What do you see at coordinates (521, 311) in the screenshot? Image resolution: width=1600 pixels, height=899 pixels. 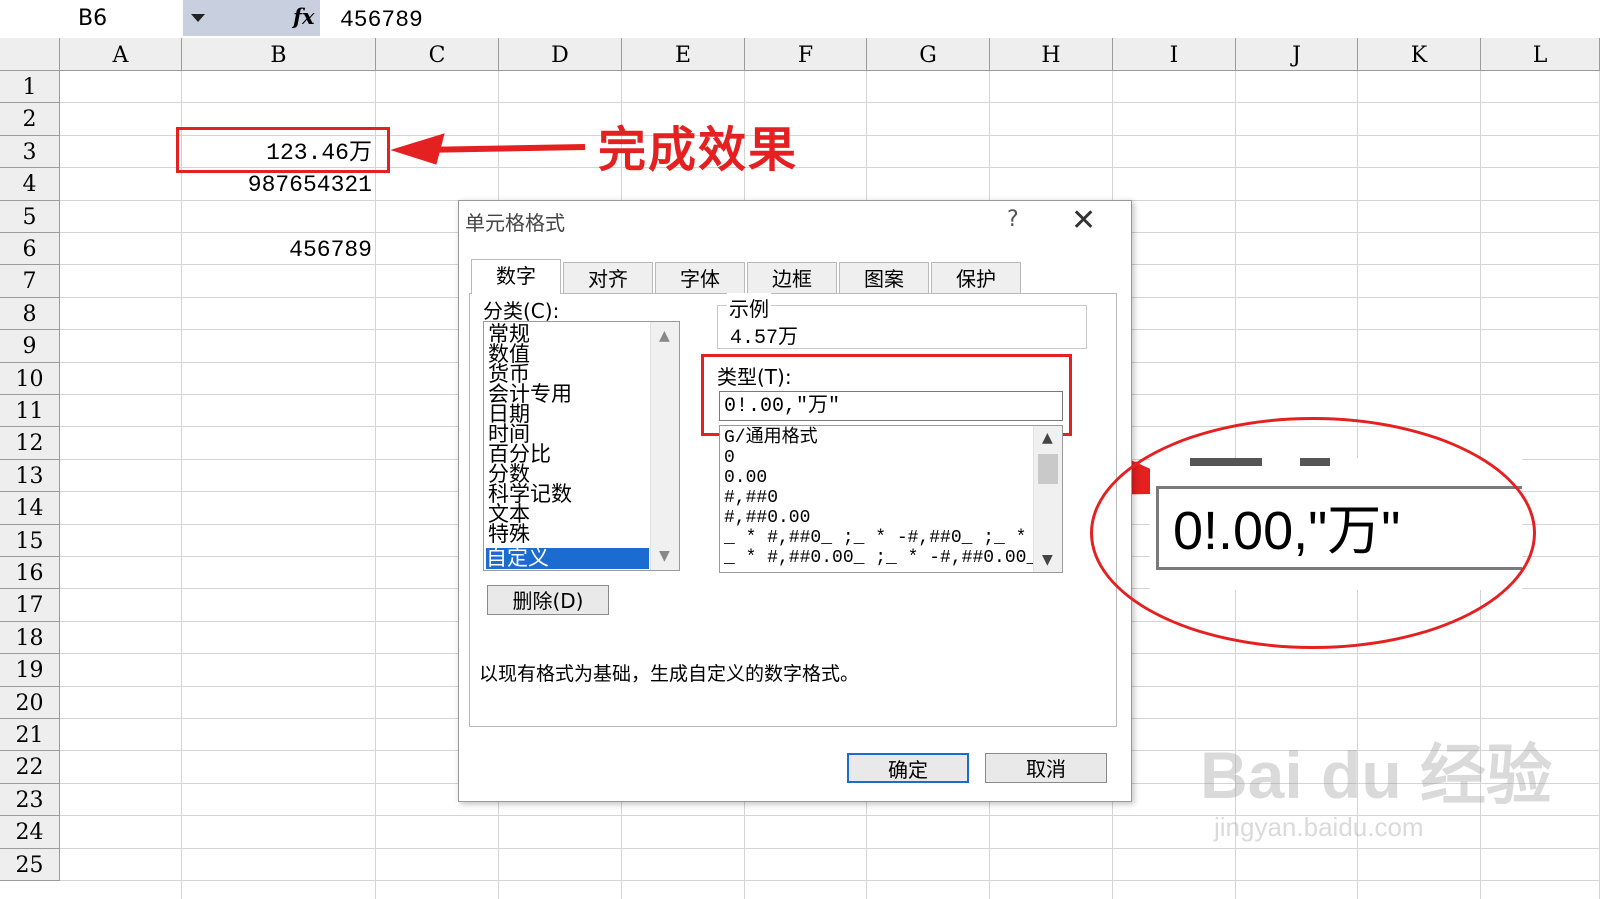 I see `category-label: 分类(C):` at bounding box center [521, 311].